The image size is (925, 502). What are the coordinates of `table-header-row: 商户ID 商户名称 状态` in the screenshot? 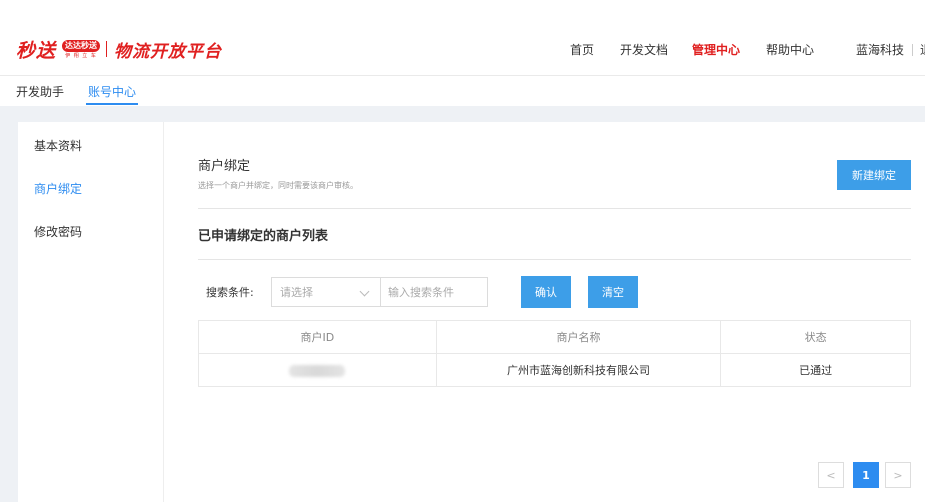 It's located at (554, 337).